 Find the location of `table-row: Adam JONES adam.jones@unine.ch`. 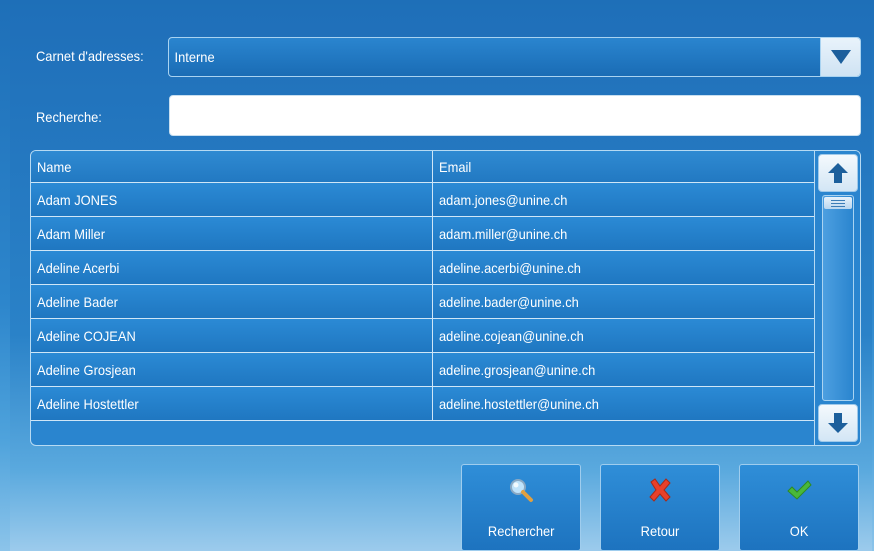

table-row: Adam JONES adam.jones@unine.ch is located at coordinates (422, 200).